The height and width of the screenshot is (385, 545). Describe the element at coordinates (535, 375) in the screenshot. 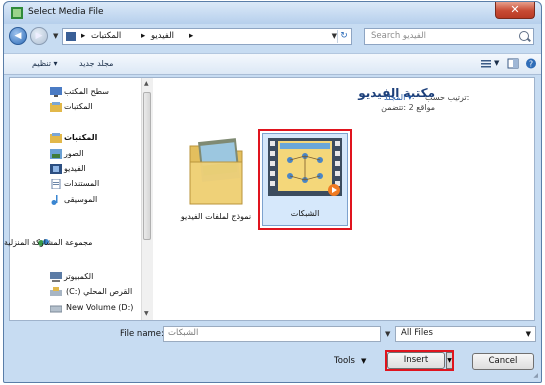

I see `resize-grip-icon: ◢` at that location.